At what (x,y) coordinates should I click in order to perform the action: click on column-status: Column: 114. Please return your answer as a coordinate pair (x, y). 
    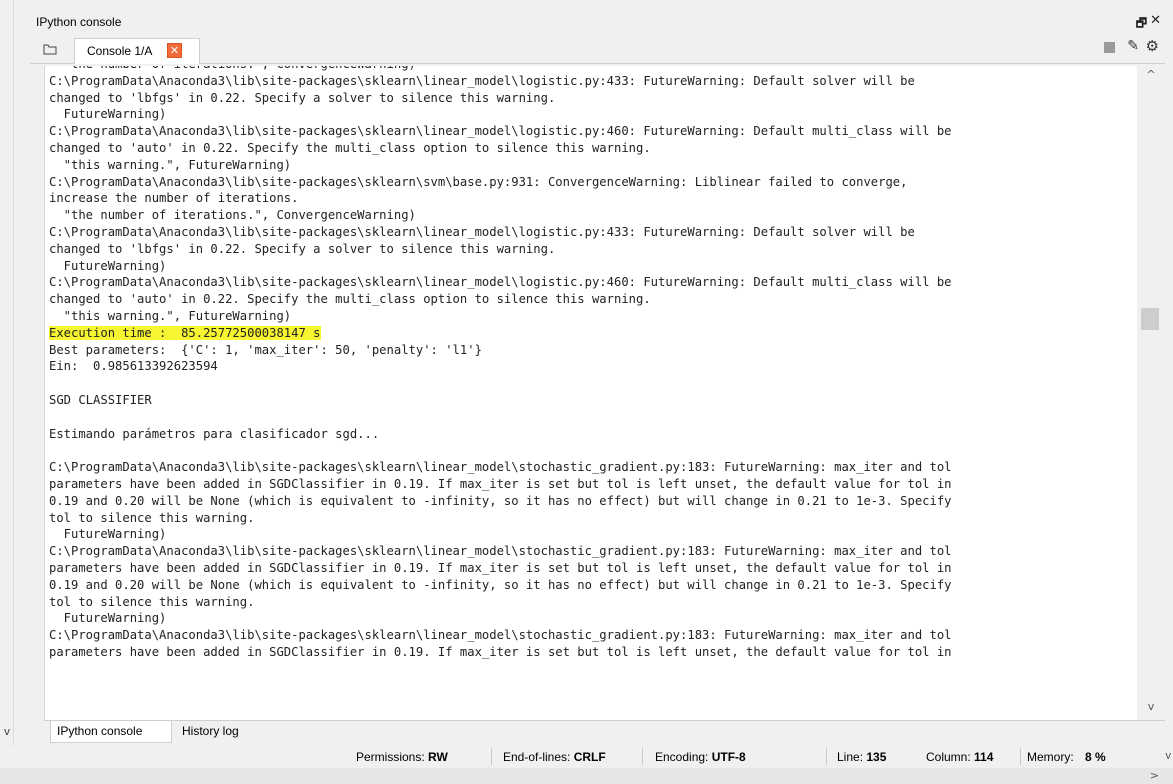
    Looking at the image, I should click on (959, 757).